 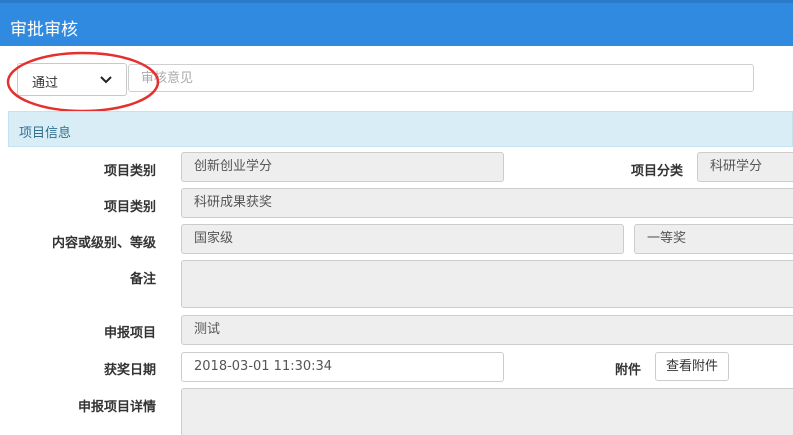 What do you see at coordinates (129, 333) in the screenshot?
I see `apply-project-label: 申报项目` at bounding box center [129, 333].